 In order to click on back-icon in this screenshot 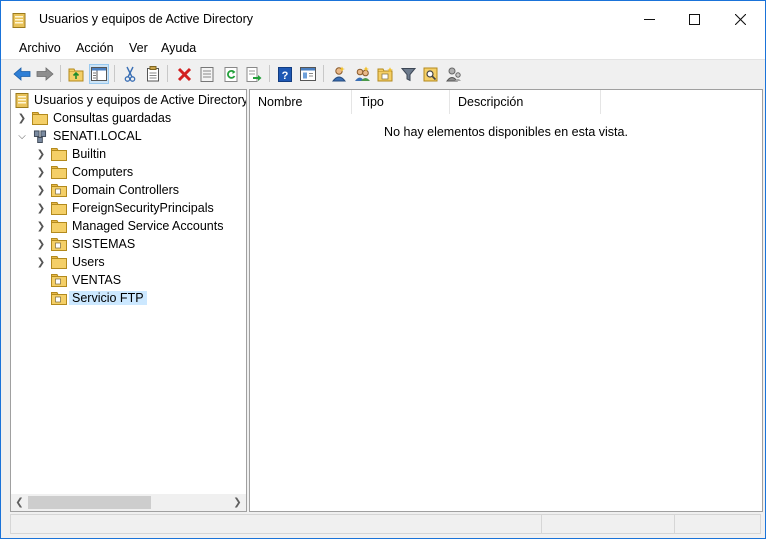, I will do `click(22, 74)`.